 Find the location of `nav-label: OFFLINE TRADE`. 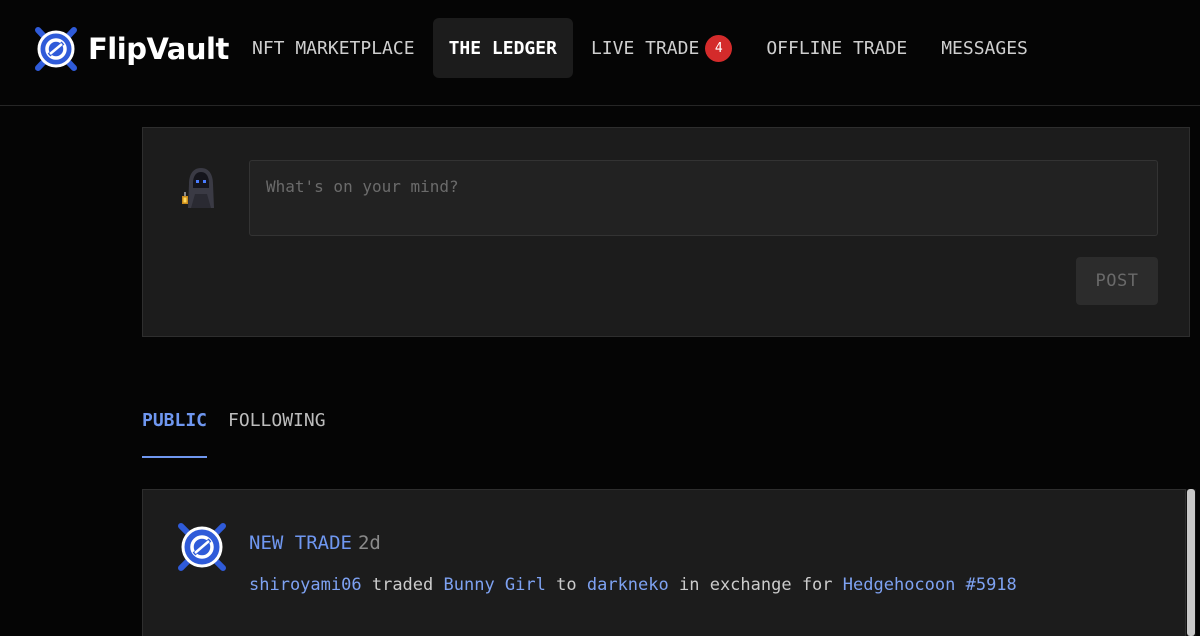

nav-label: OFFLINE TRADE is located at coordinates (837, 48).